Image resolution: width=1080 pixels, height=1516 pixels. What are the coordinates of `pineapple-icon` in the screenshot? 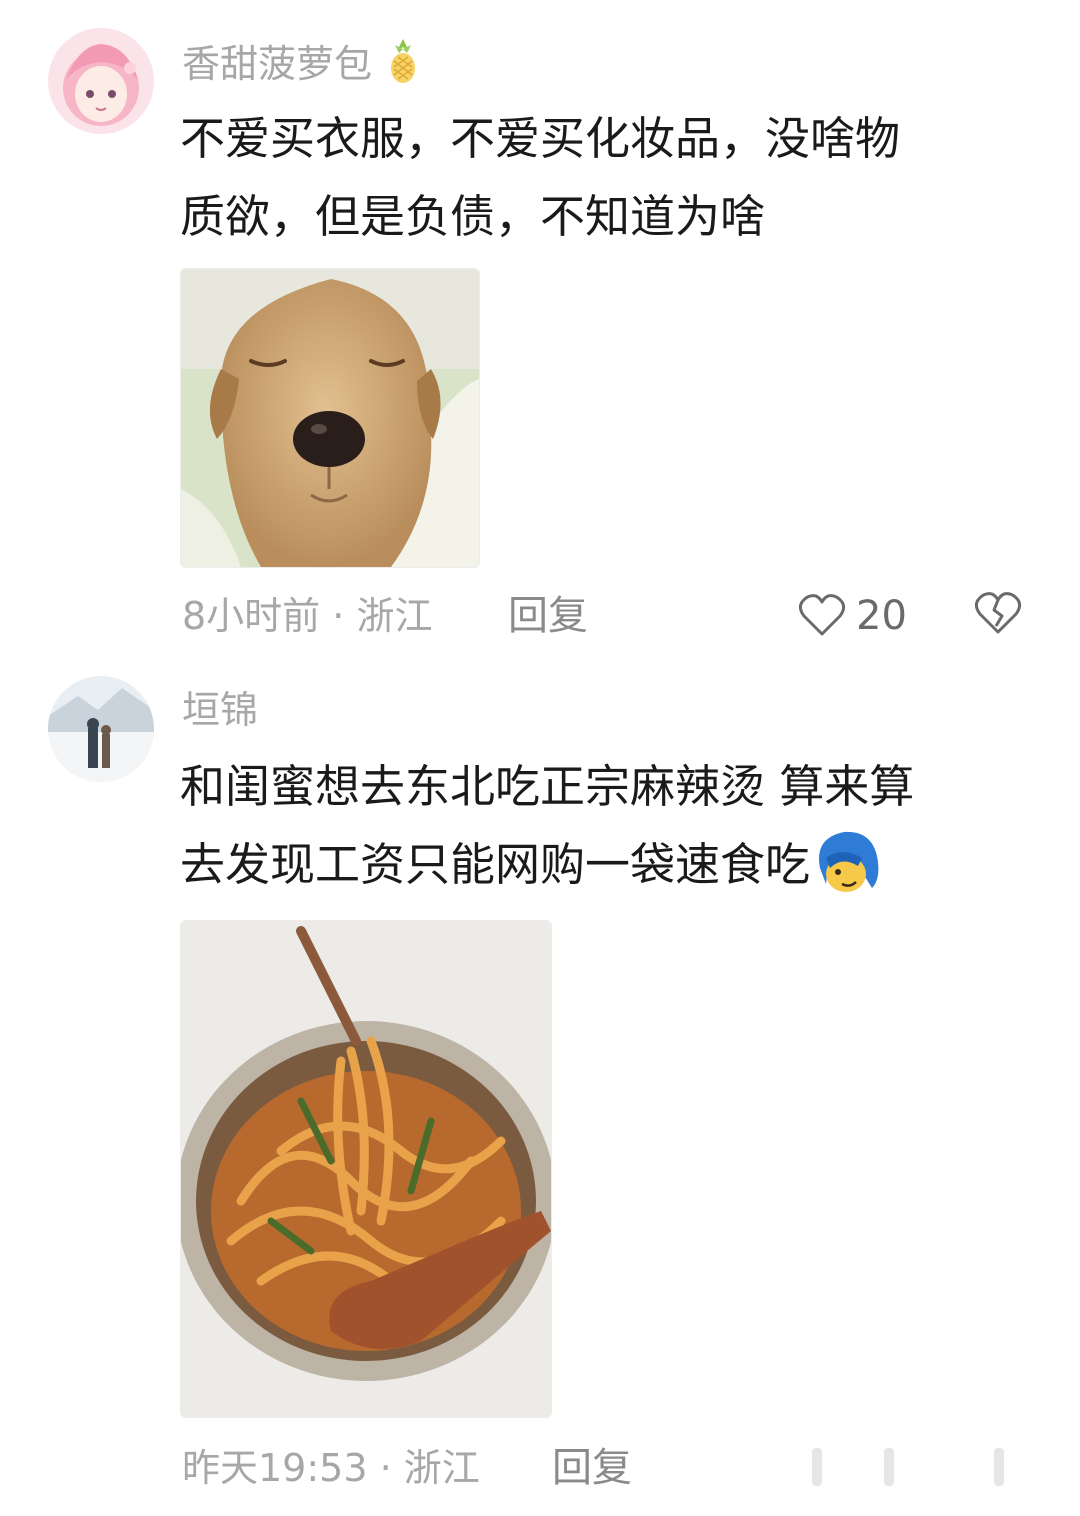 It's located at (403, 66).